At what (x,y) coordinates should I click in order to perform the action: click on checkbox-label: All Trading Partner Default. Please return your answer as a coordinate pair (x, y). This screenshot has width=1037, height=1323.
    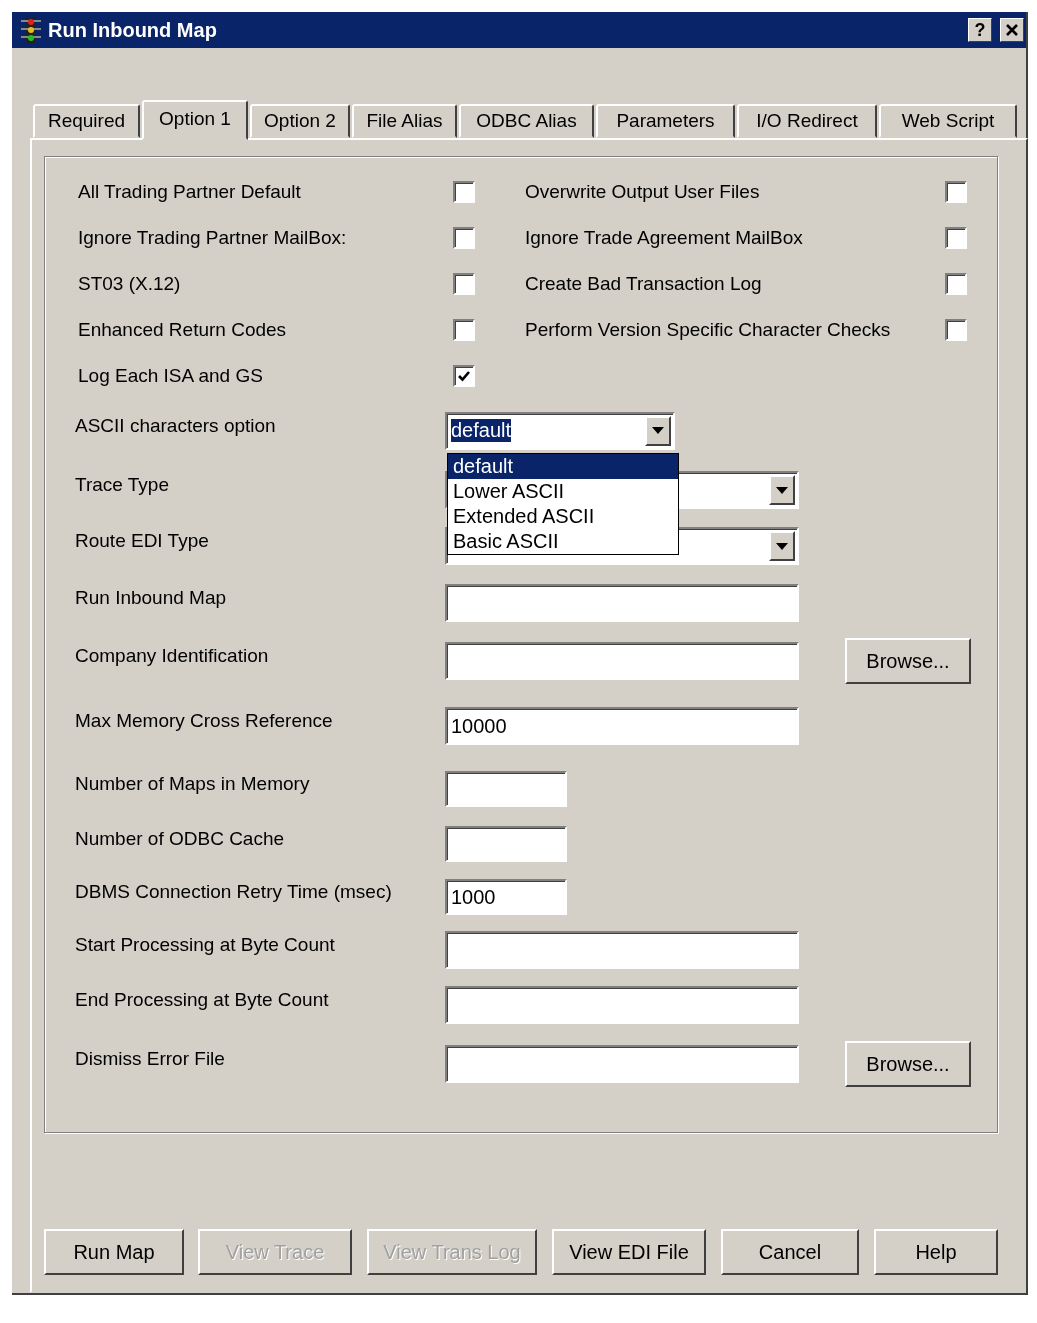
    Looking at the image, I should click on (190, 192).